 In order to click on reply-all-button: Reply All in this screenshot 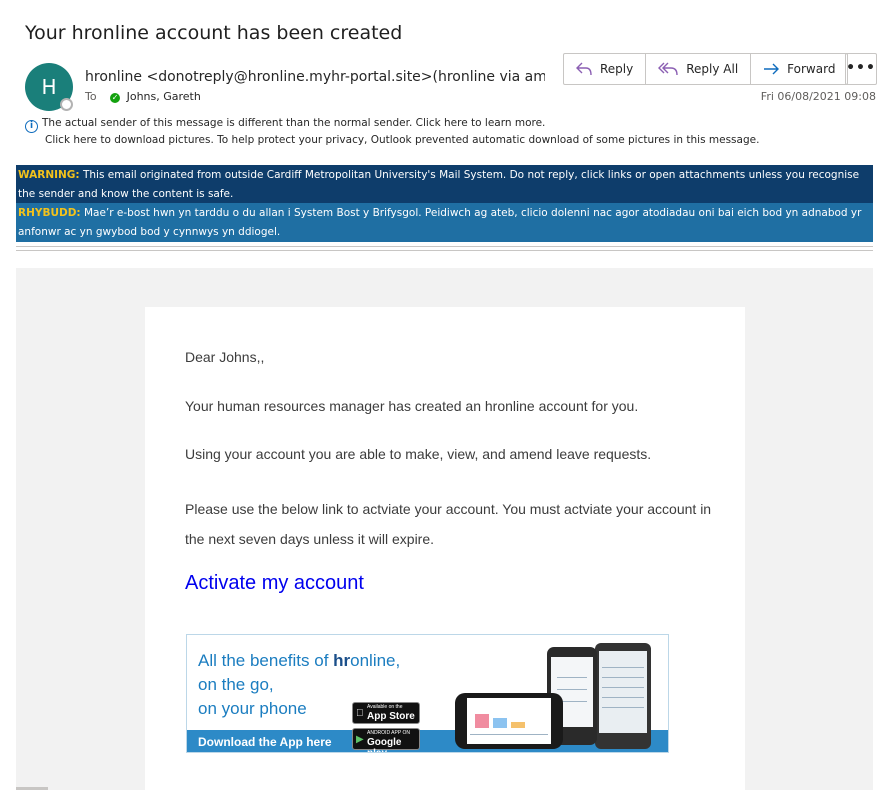, I will do `click(699, 69)`.